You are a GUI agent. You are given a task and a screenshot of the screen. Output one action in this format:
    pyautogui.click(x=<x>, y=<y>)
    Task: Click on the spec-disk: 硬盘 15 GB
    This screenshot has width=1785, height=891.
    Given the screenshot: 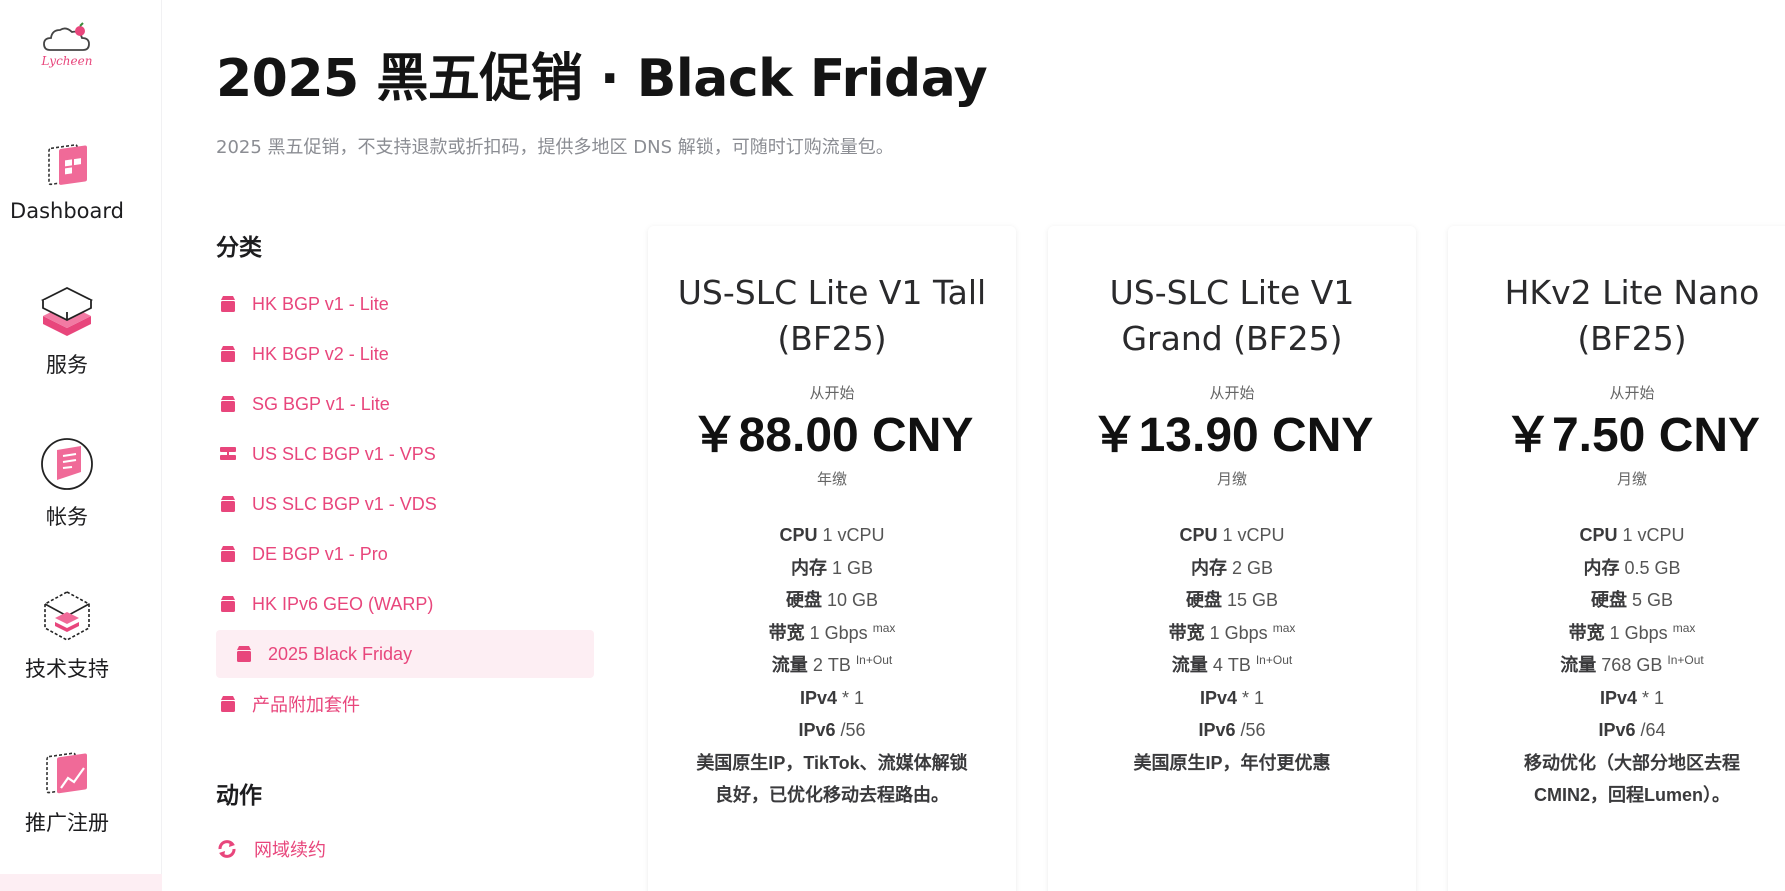 What is the action you would take?
    pyautogui.click(x=1232, y=600)
    